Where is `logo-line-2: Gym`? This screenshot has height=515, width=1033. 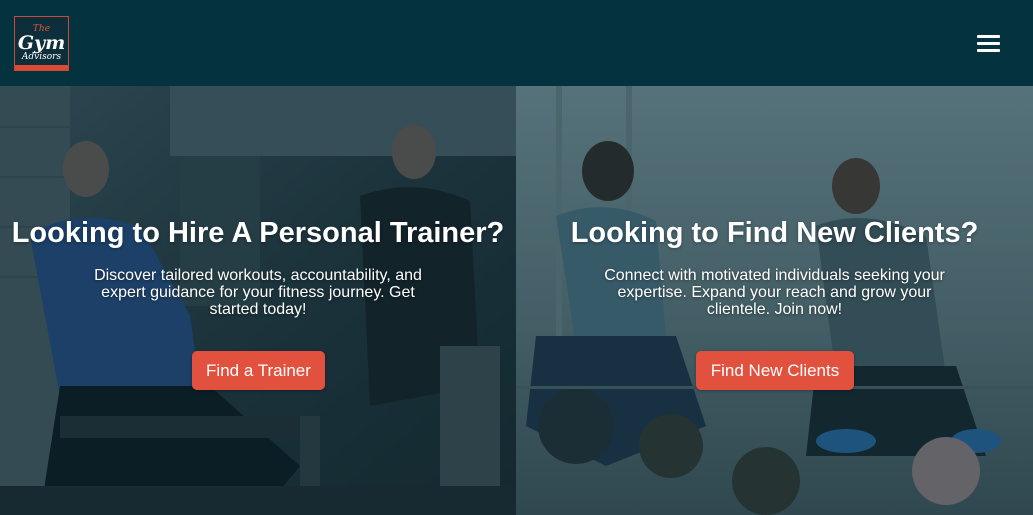 logo-line-2: Gym is located at coordinates (41, 43).